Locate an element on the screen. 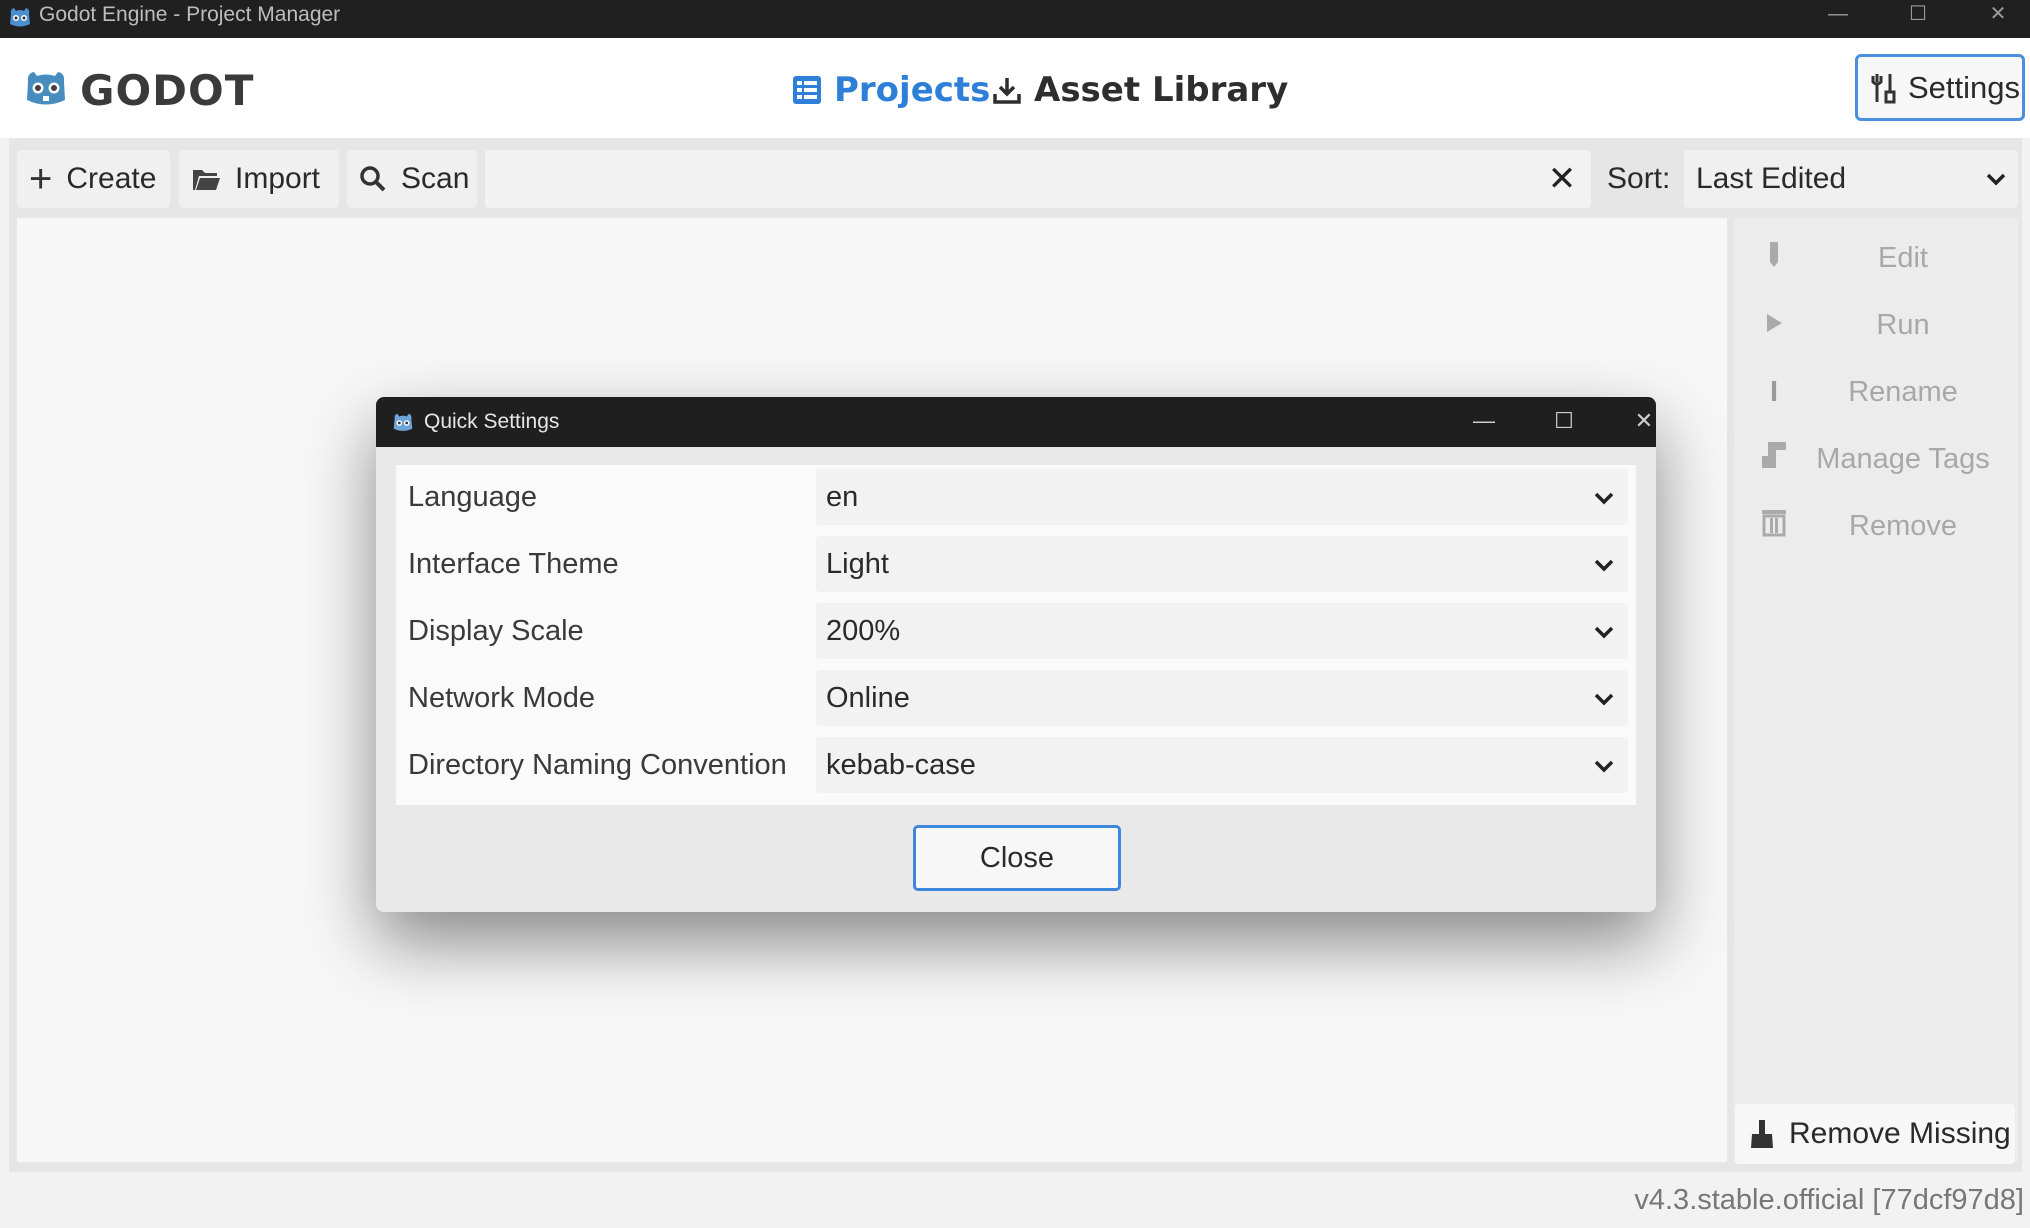 The width and height of the screenshot is (2030, 1228). language-value: en is located at coordinates (842, 497).